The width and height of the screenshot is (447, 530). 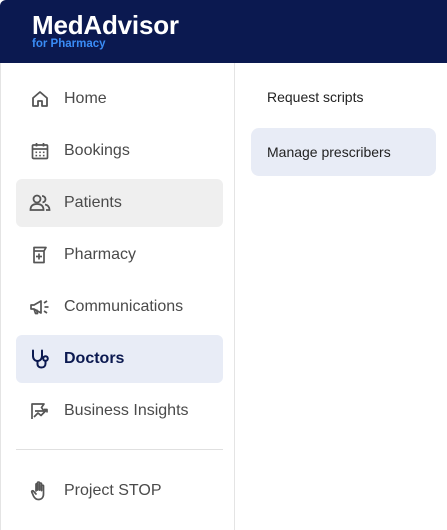 What do you see at coordinates (40, 255) in the screenshot?
I see `pharmacy-icon` at bounding box center [40, 255].